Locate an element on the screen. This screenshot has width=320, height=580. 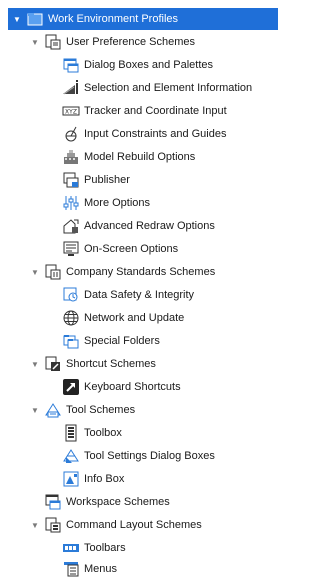
tree-group-label: Shortcut Schemes is located at coordinates (111, 364).